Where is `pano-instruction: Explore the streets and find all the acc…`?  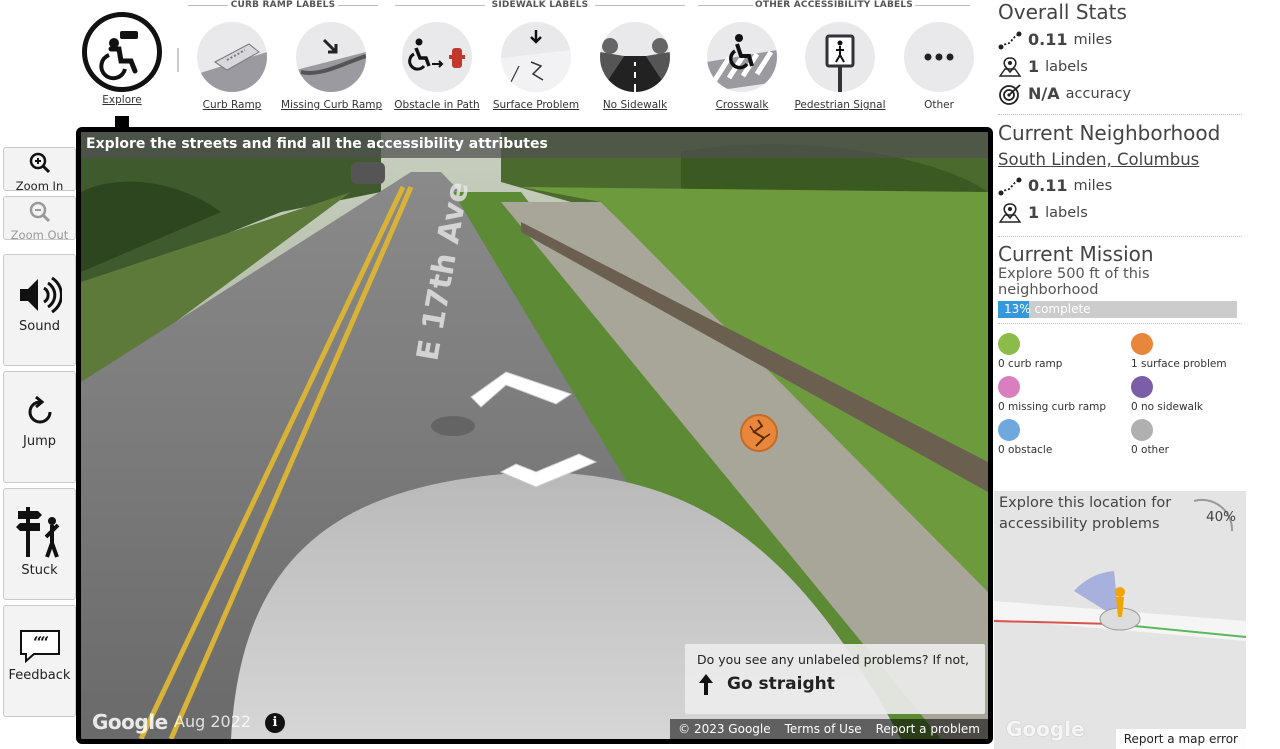
pano-instruction: Explore the streets and find all the acc… is located at coordinates (534, 145).